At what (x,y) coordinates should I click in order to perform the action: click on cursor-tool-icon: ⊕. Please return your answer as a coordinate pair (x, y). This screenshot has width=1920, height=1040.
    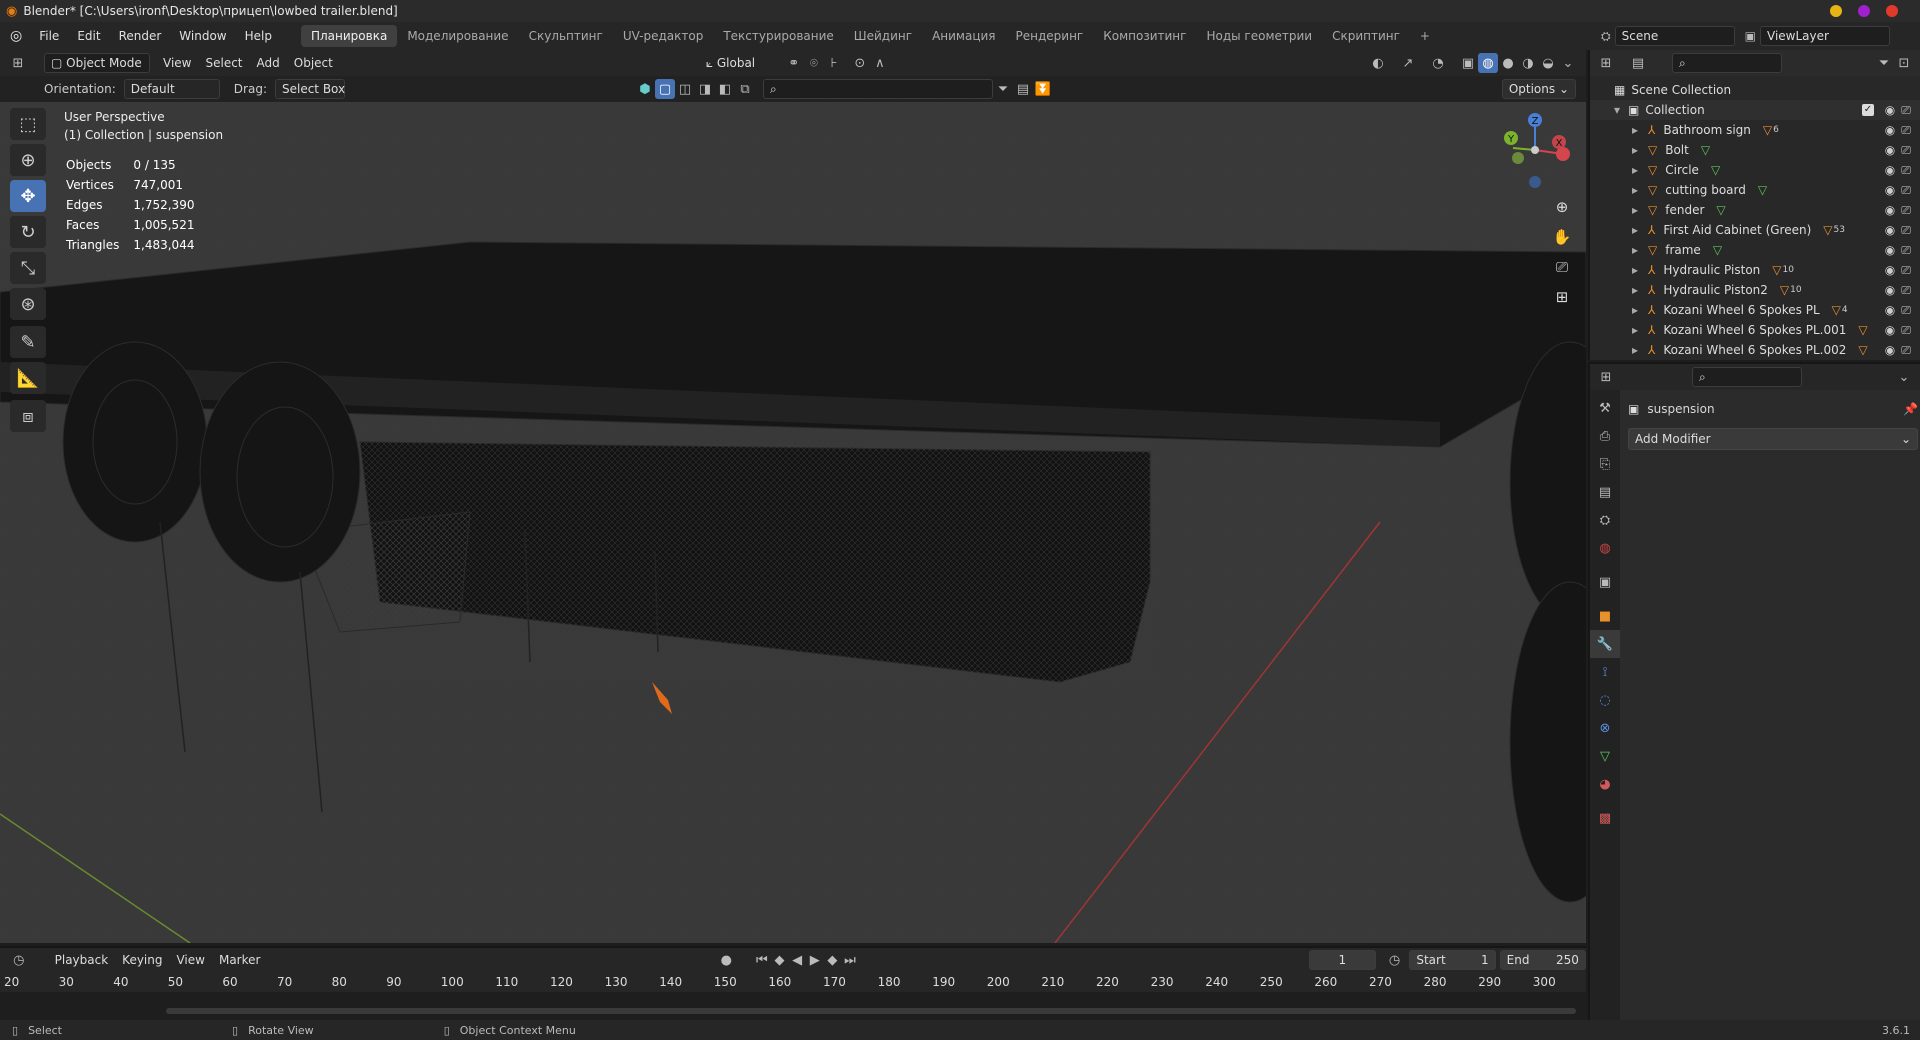
    Looking at the image, I should click on (28, 160).